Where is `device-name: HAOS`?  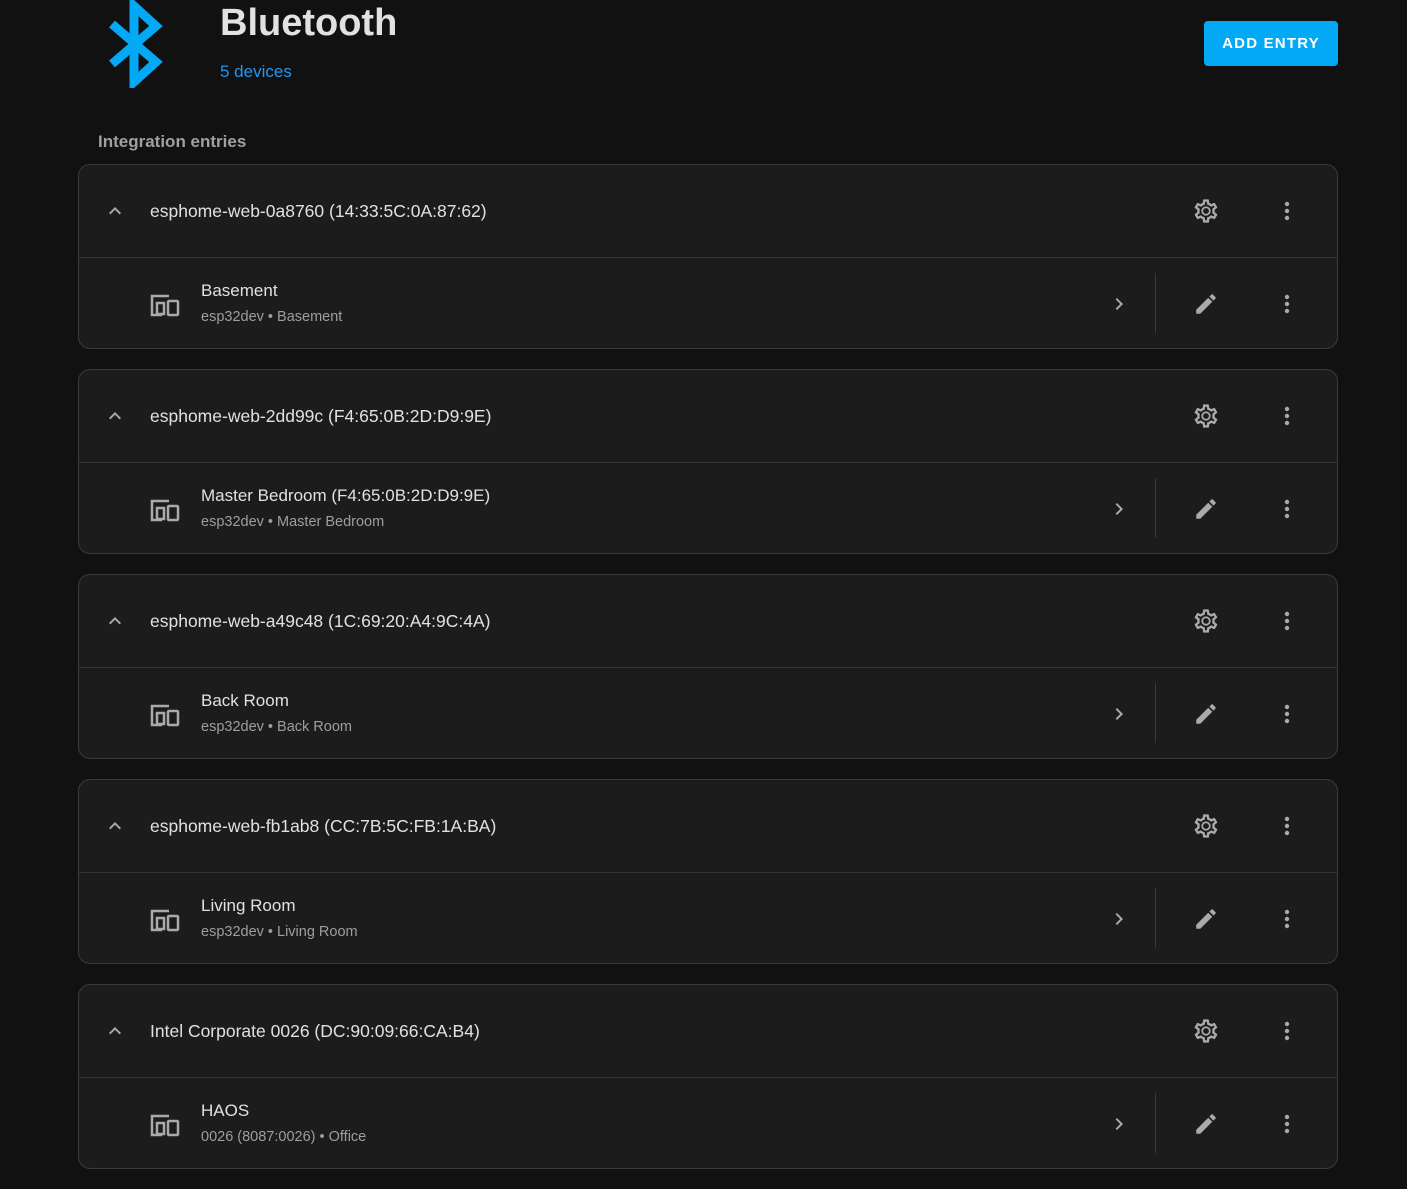 device-name: HAOS is located at coordinates (225, 1110).